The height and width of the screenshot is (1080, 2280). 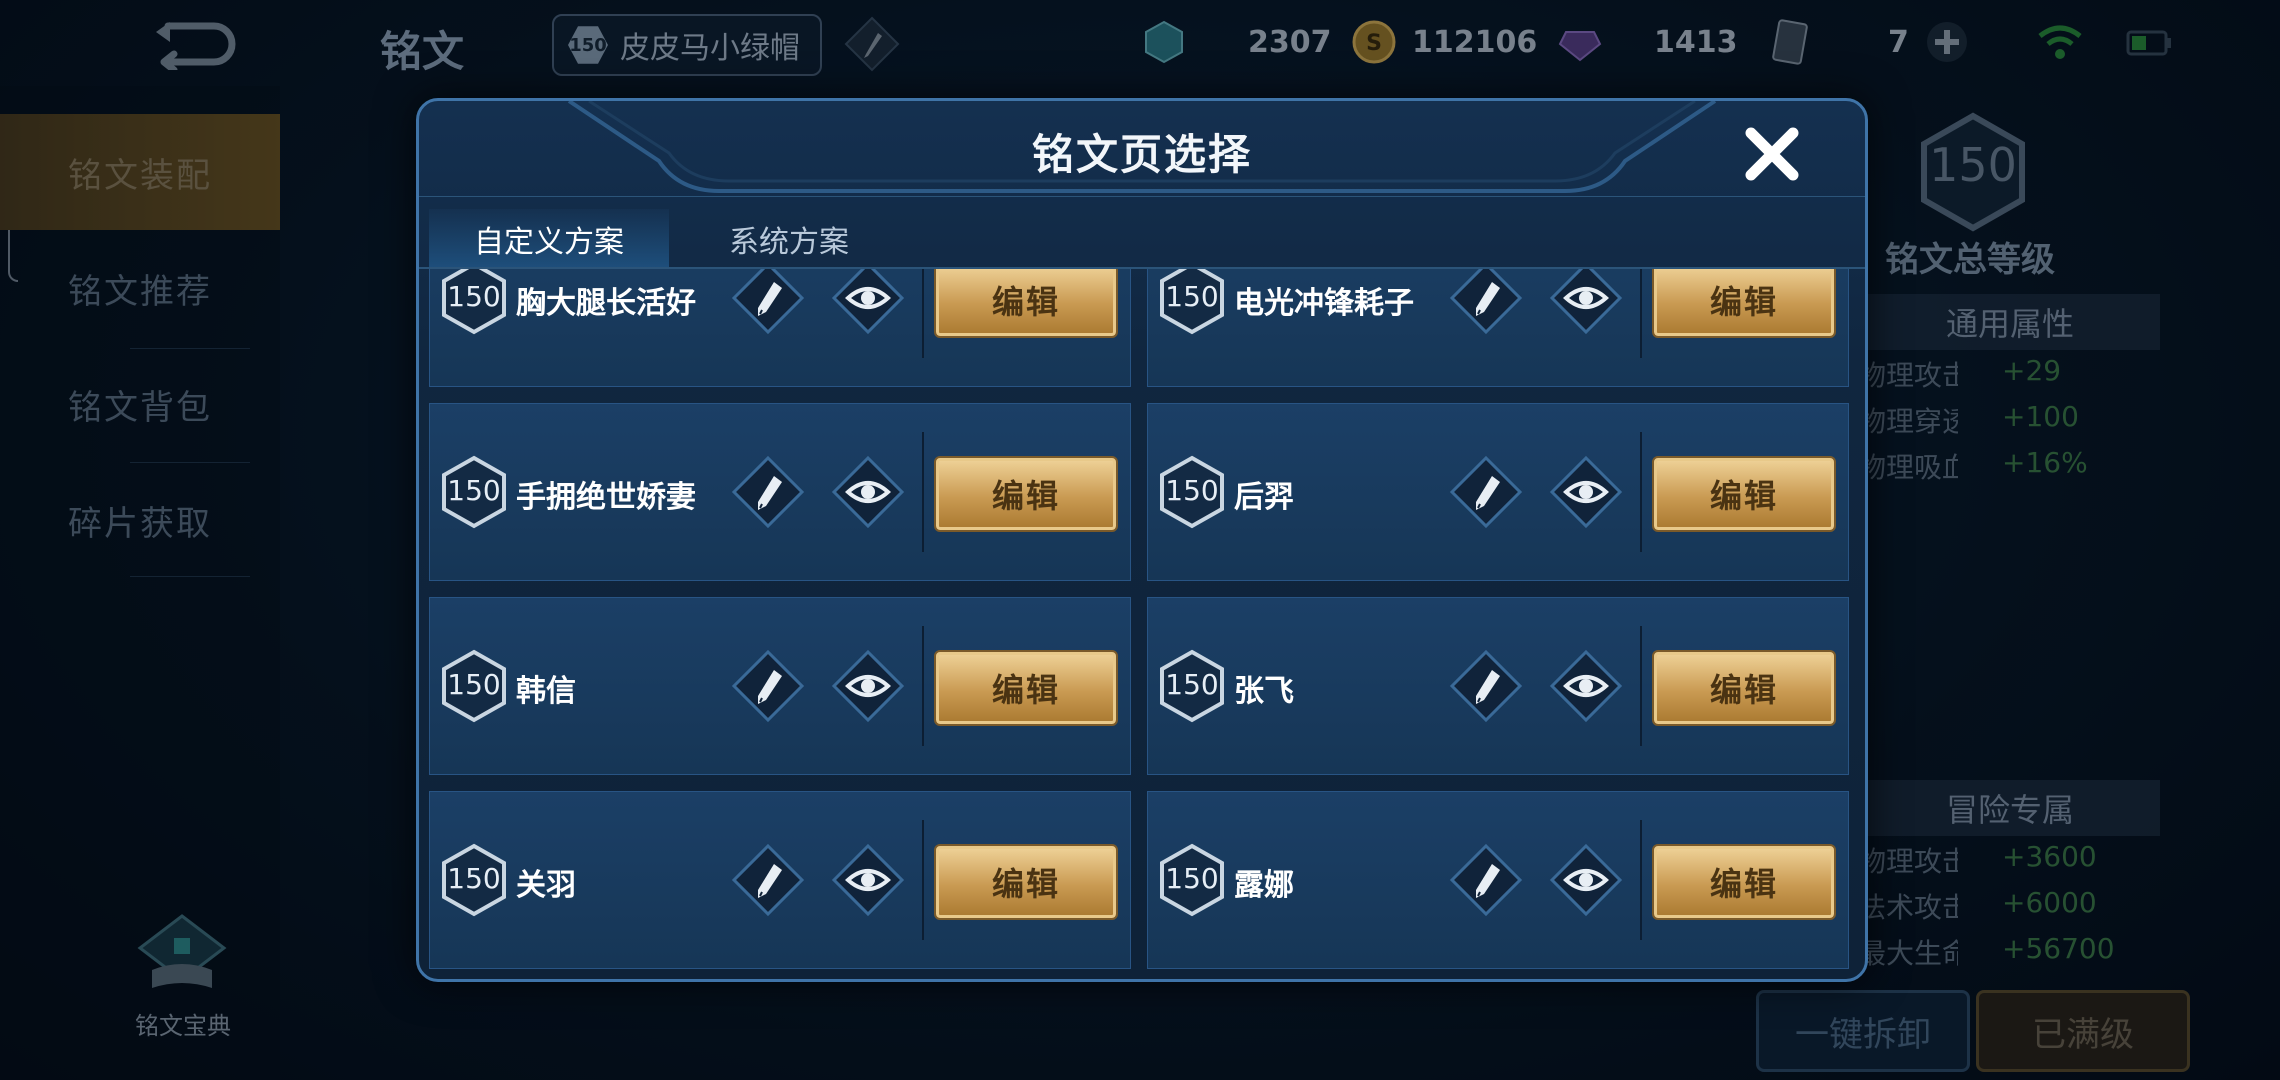 I want to click on tab-system-plans: 系统方案, so click(x=789, y=239).